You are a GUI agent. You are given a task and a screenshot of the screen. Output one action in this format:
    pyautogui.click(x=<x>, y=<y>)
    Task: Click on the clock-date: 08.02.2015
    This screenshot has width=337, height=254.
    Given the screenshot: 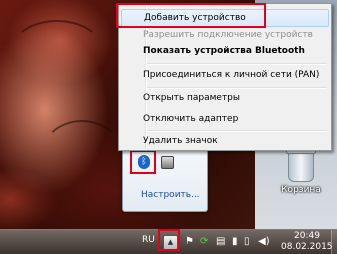 What is the action you would take?
    pyautogui.click(x=307, y=247)
    